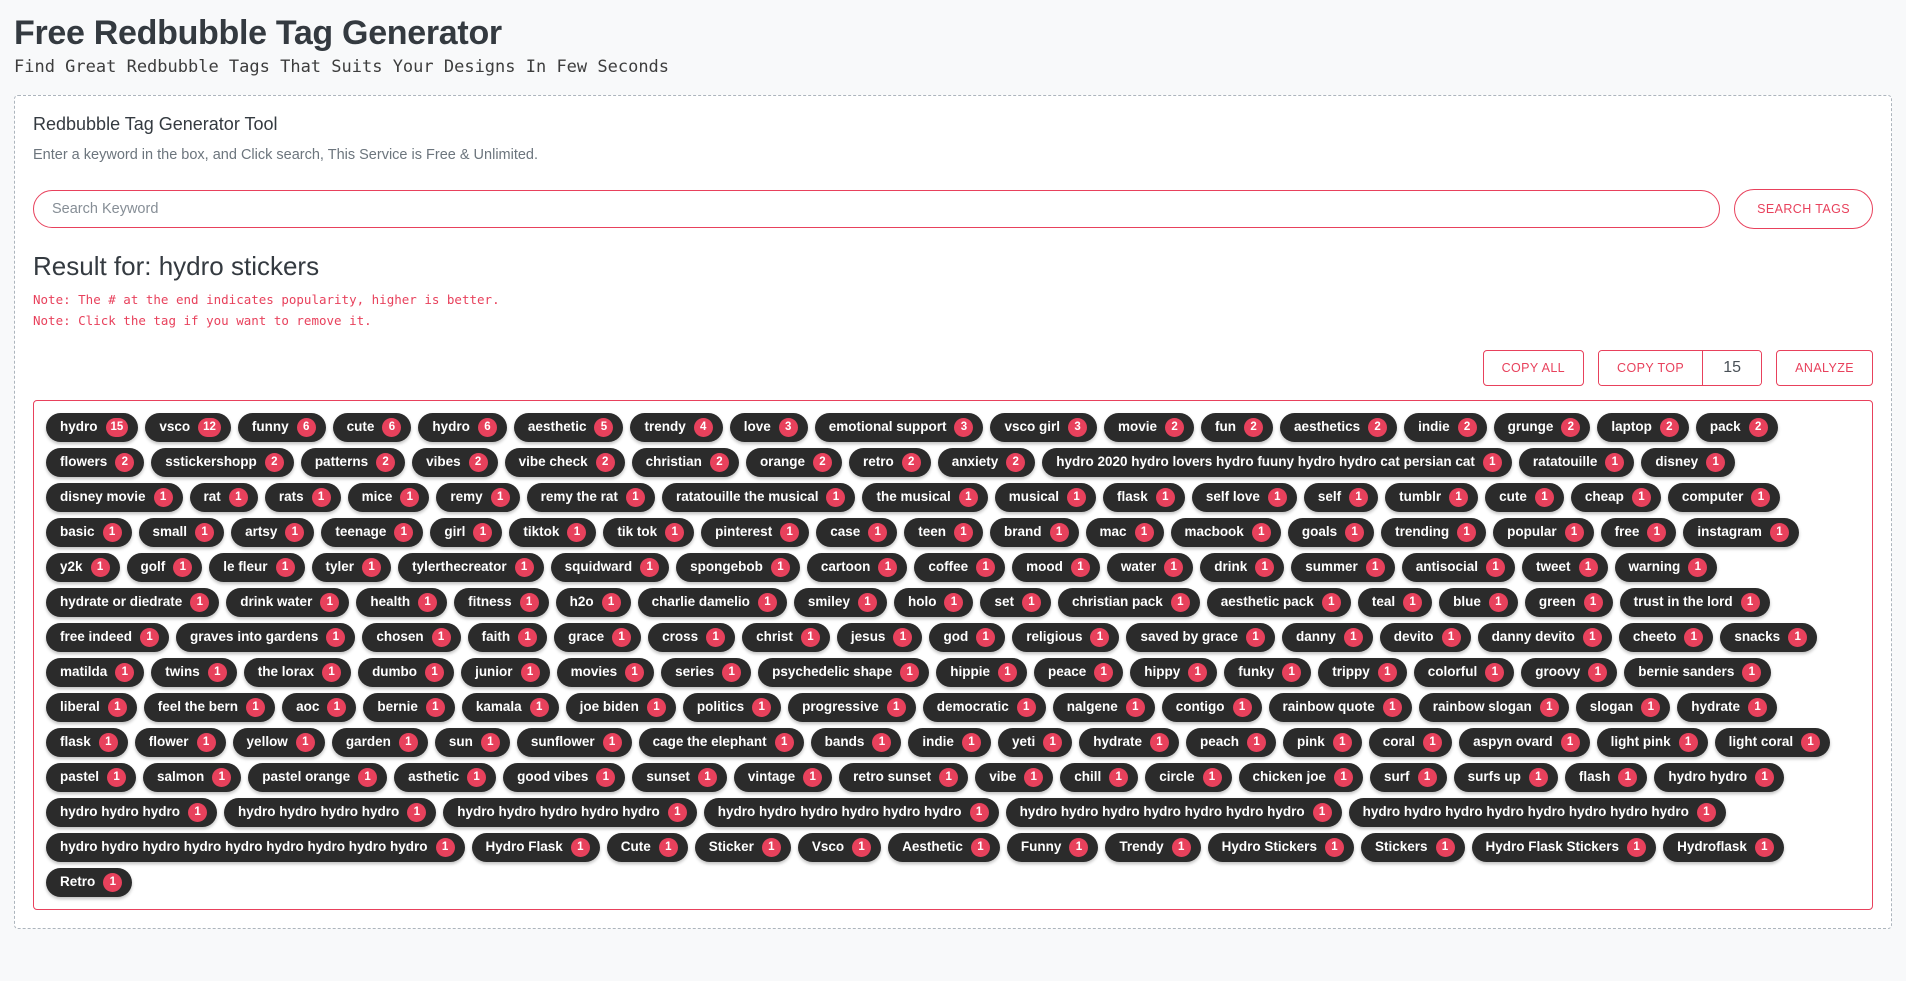 The height and width of the screenshot is (981, 1906). Describe the element at coordinates (1803, 209) in the screenshot. I see `search-tags-button: SEARCH TAGS` at that location.